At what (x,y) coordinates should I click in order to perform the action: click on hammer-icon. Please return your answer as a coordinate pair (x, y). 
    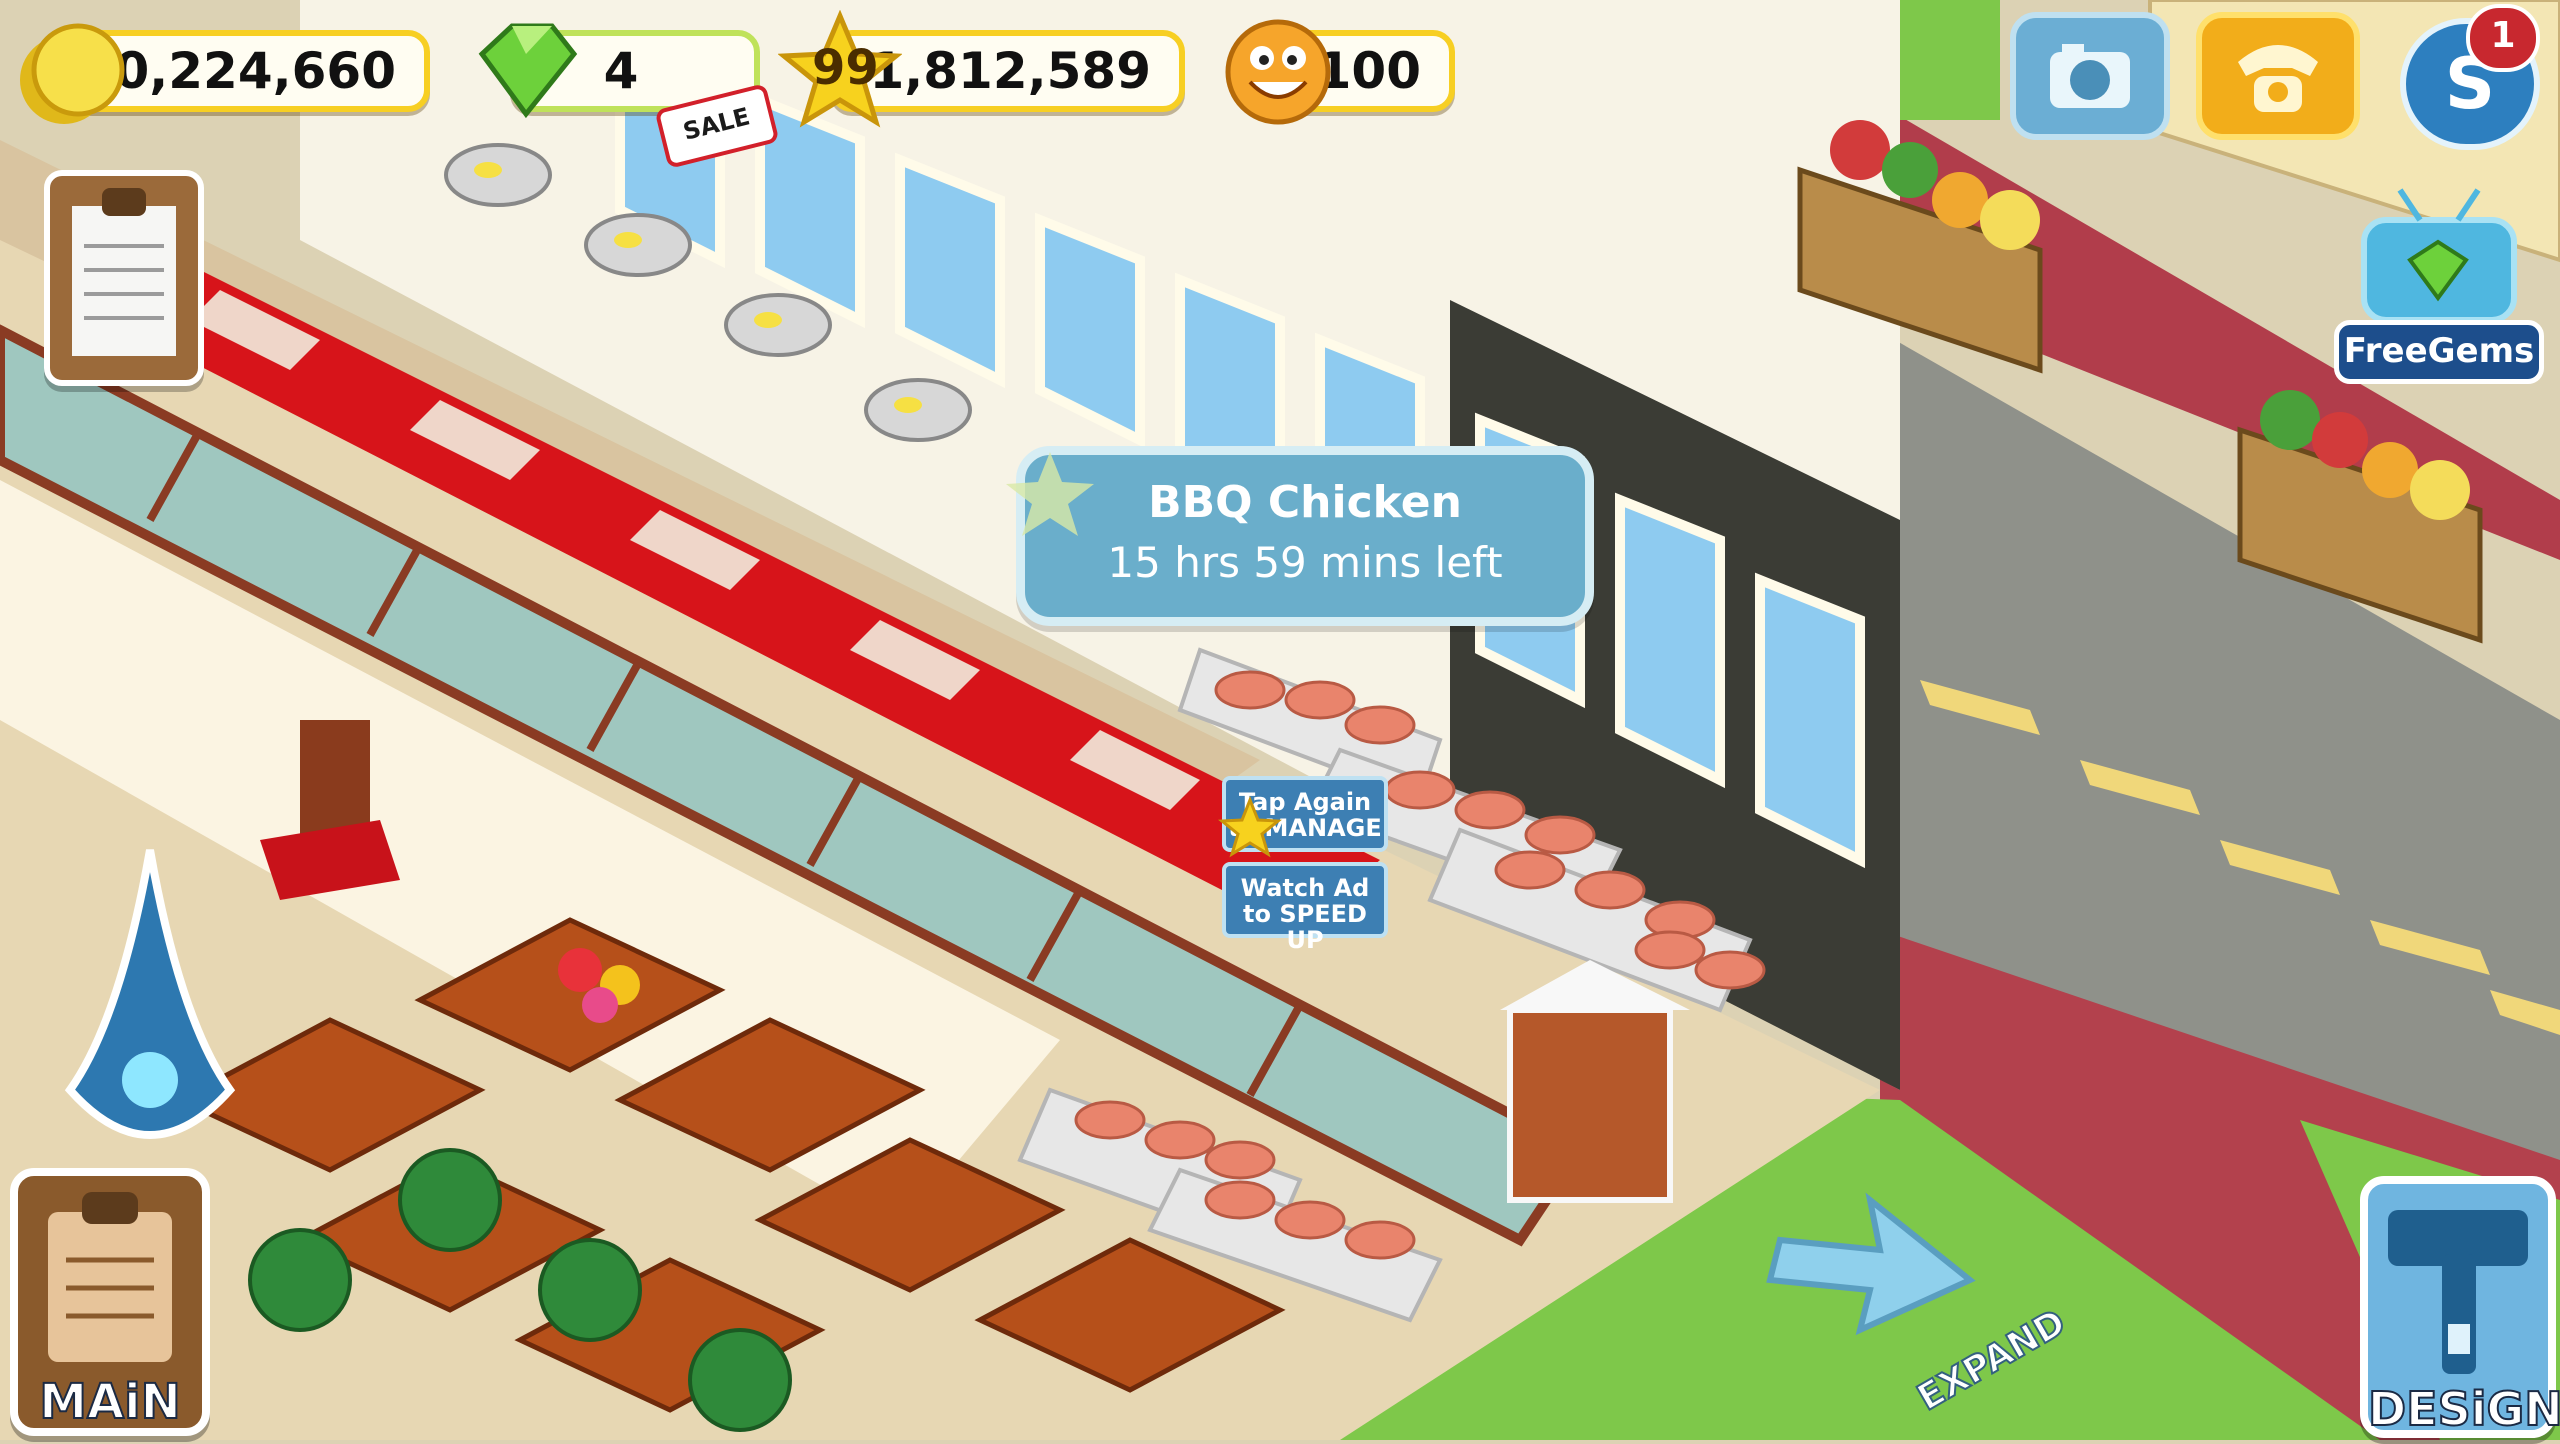
    Looking at the image, I should click on (2458, 1292).